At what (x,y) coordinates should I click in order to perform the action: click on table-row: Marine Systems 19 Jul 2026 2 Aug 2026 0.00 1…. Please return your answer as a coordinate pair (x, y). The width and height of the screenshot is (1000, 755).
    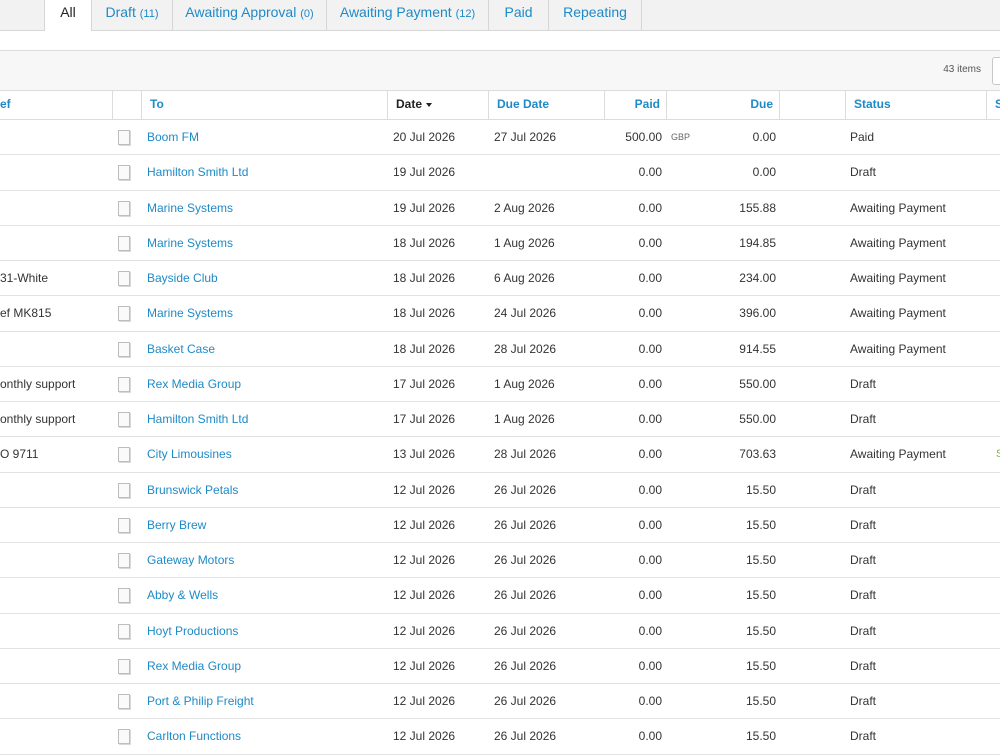
    Looking at the image, I should click on (500, 208).